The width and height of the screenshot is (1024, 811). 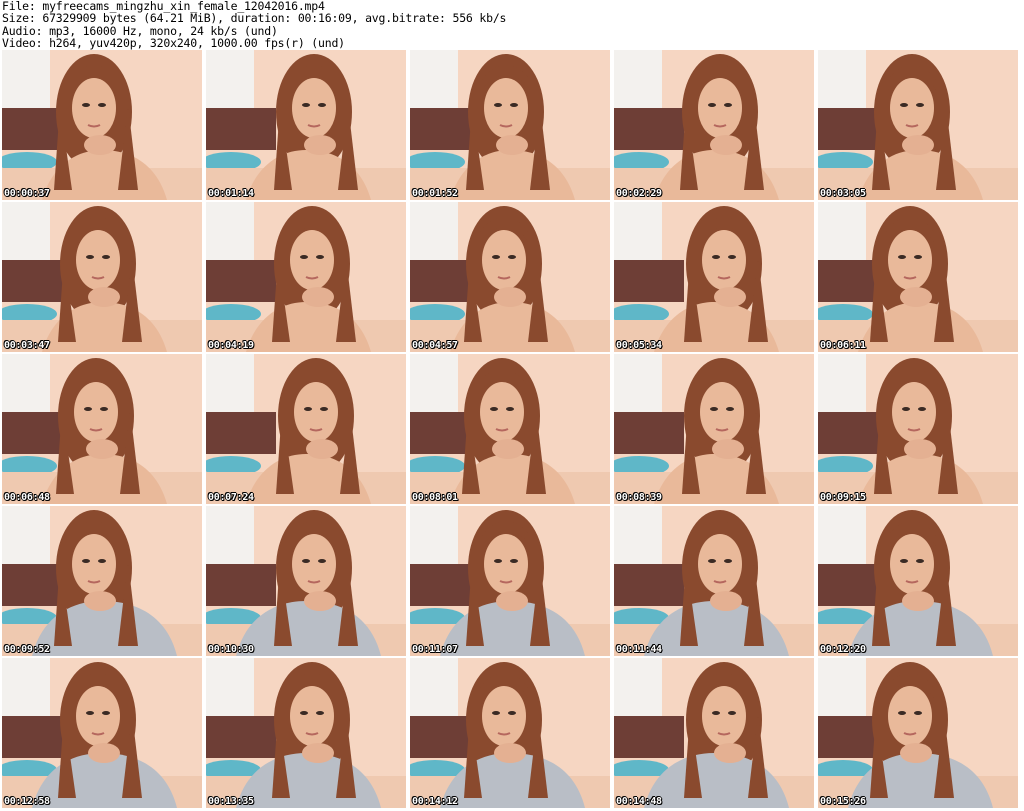 I want to click on video-thumbnail: 00:04:19, so click(x=306, y=277).